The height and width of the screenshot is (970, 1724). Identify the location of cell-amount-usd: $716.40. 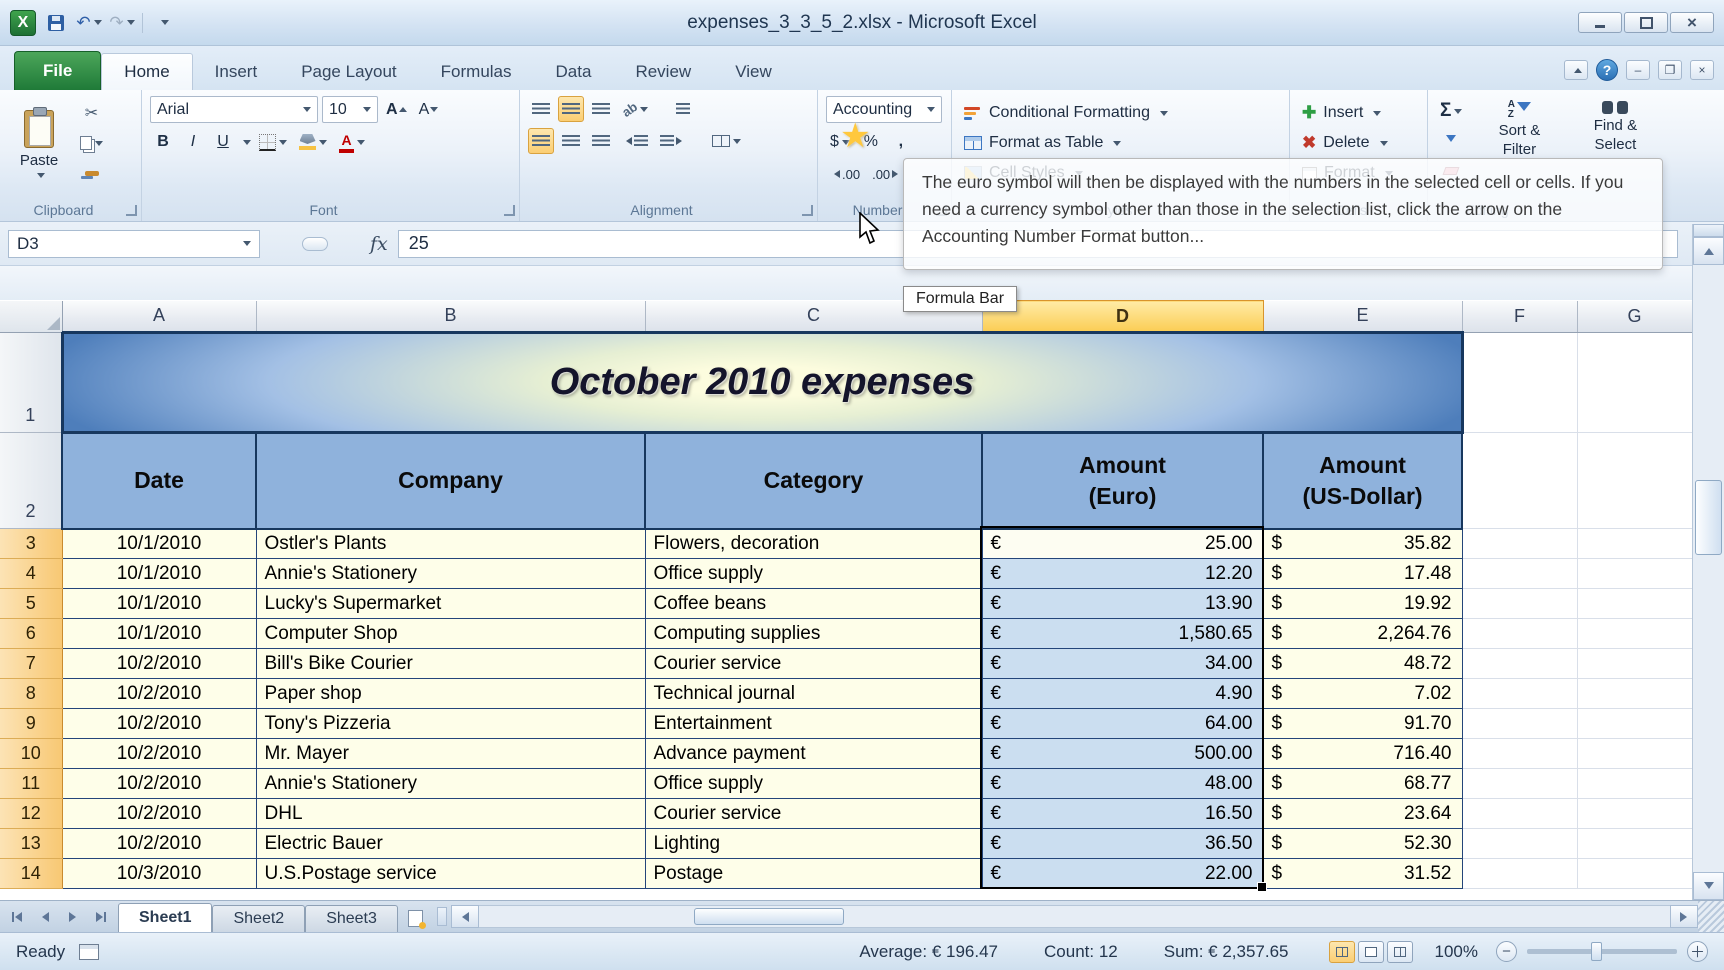
(1362, 753).